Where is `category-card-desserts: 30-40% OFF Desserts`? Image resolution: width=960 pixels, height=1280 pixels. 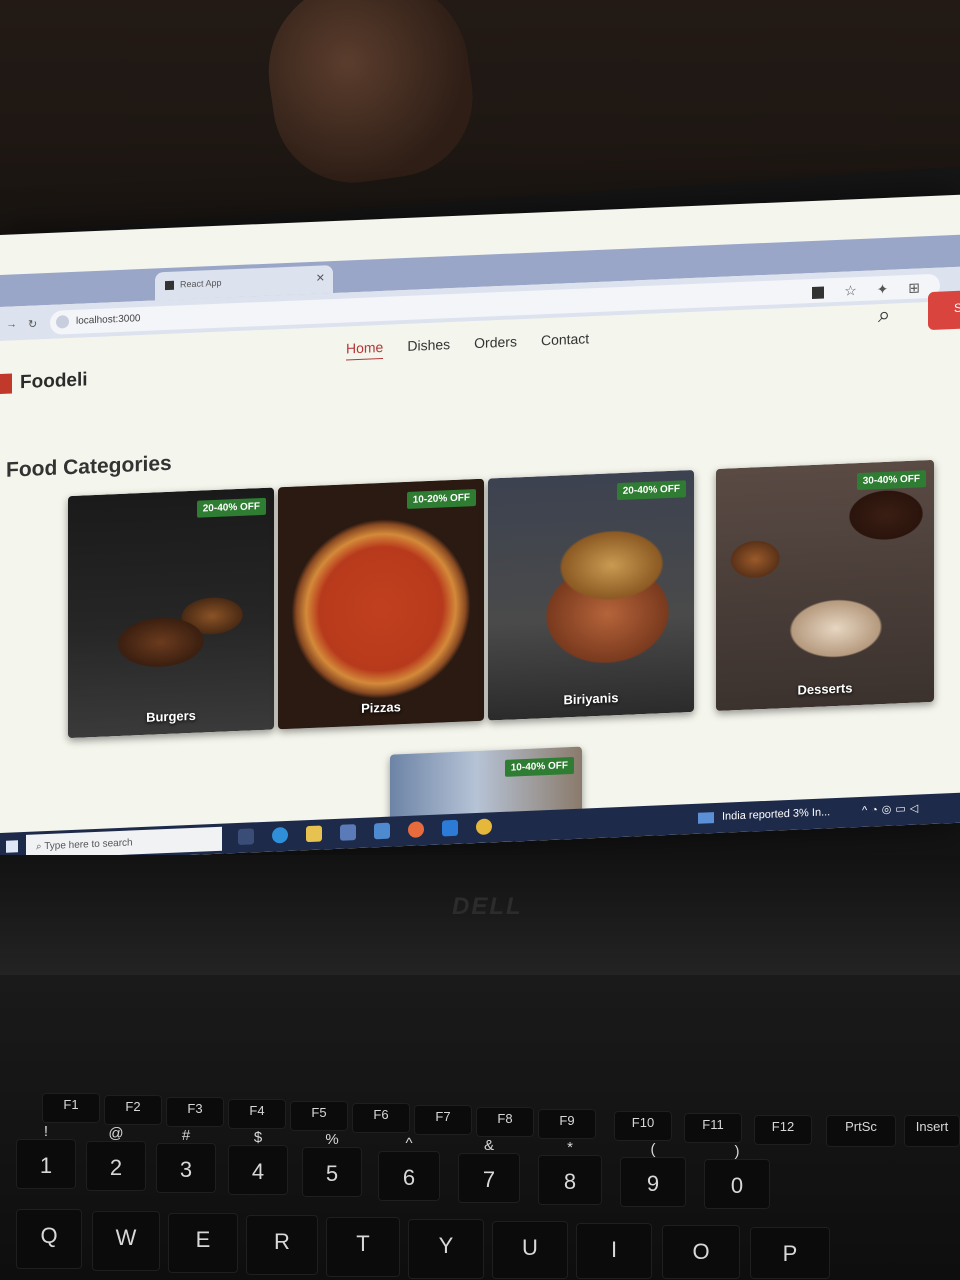
category-card-desserts: 30-40% OFF Desserts is located at coordinates (825, 585).